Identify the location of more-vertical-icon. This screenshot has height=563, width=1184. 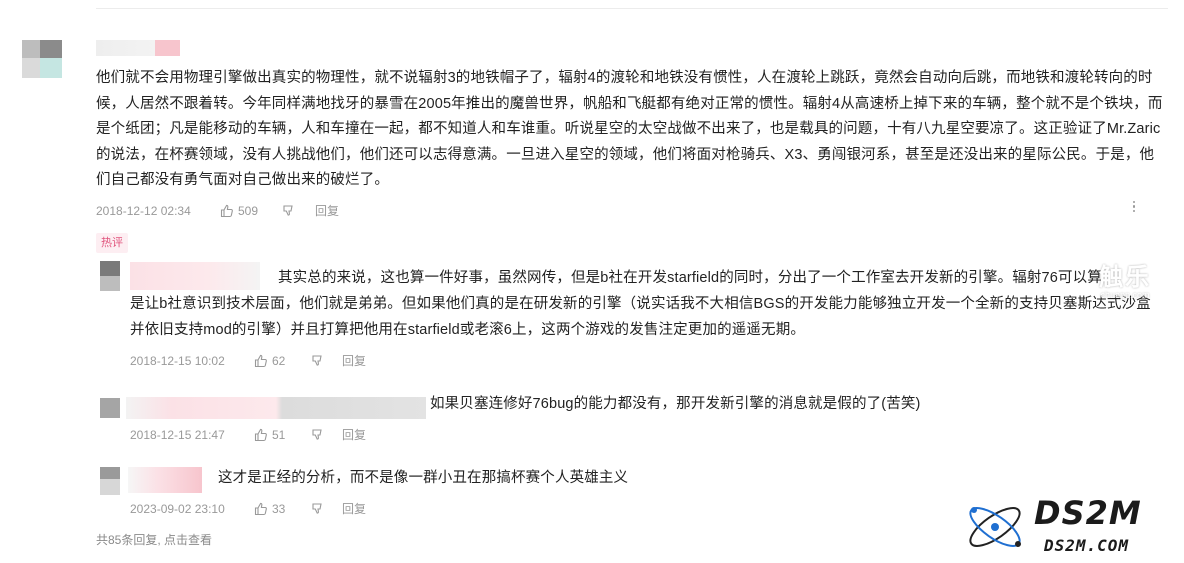
(1134, 207).